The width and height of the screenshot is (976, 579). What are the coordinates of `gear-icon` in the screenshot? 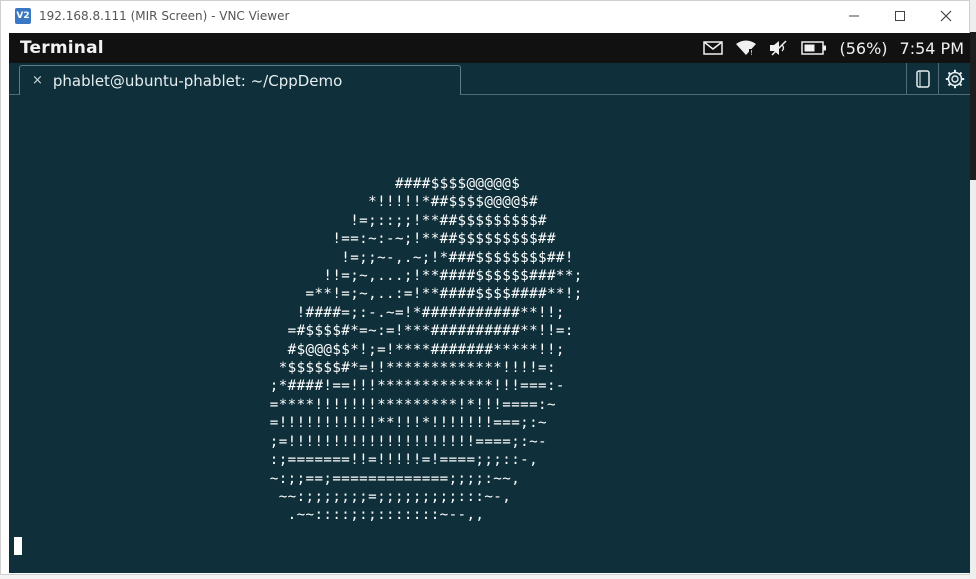 It's located at (954, 78).